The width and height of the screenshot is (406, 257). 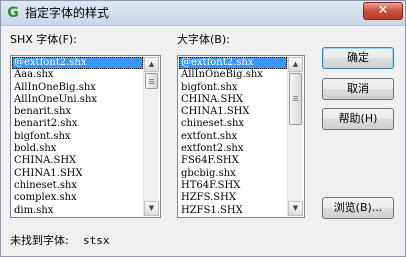 I want to click on font-list-item: HT64F.SHX, so click(x=233, y=186).